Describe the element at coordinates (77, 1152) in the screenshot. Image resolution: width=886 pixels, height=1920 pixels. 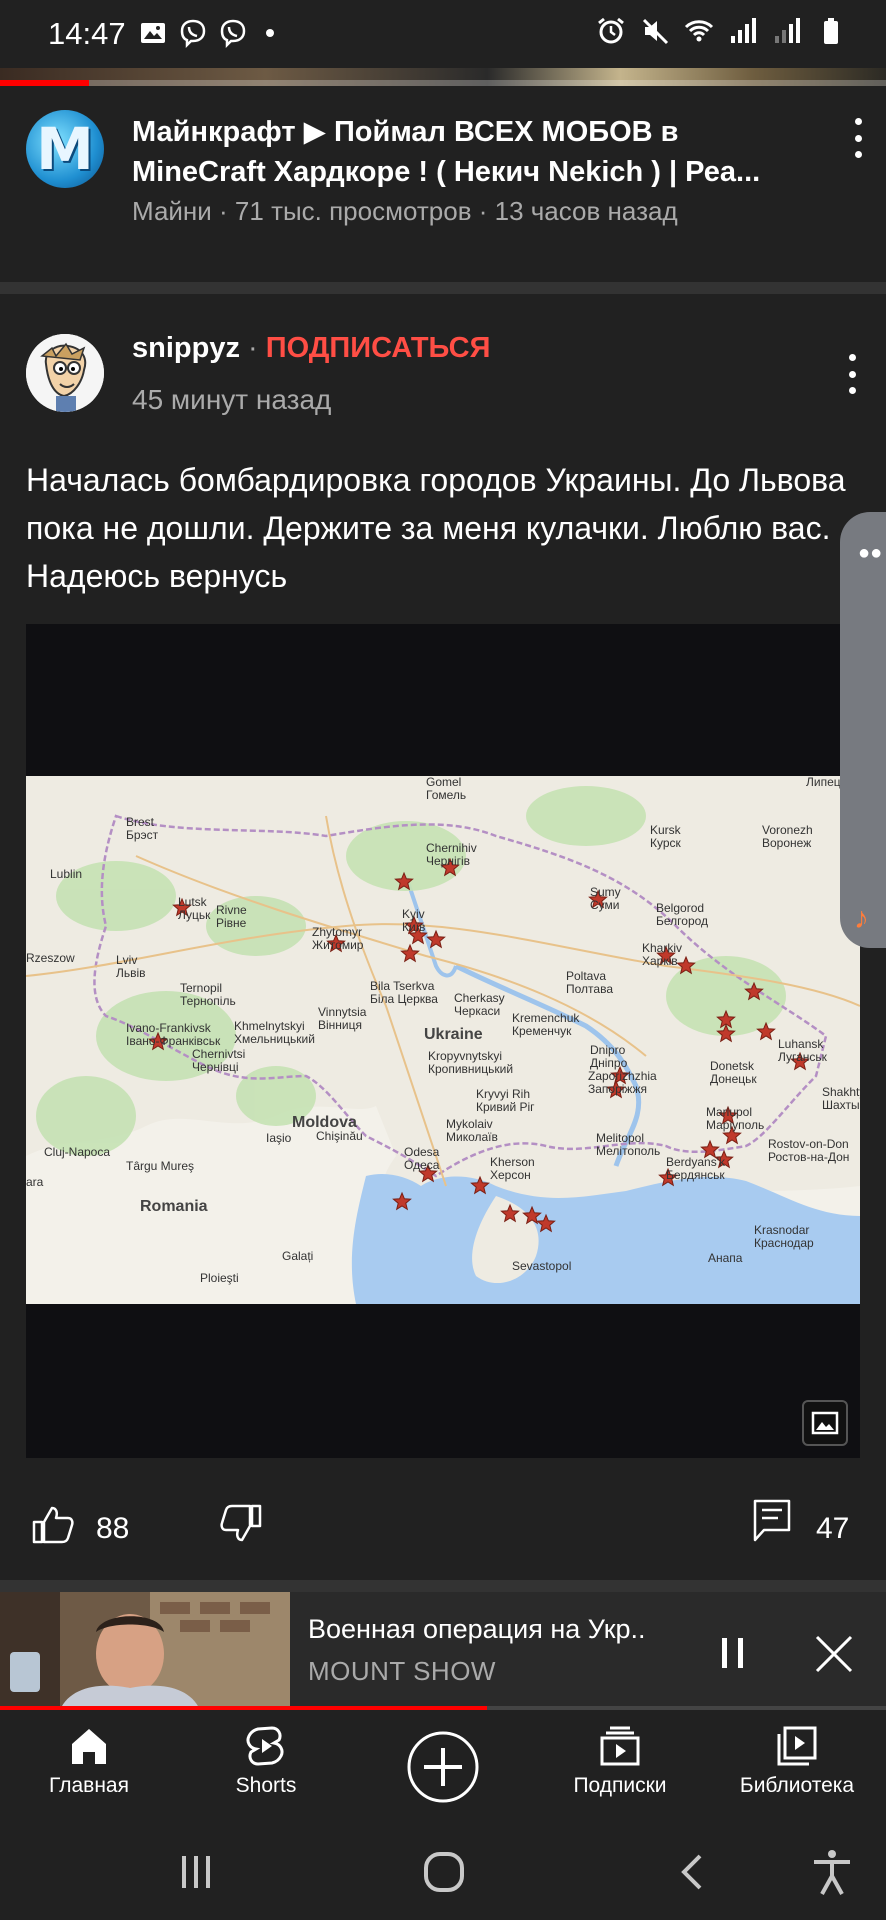
I see `map-label: Cluj-Napoca` at that location.